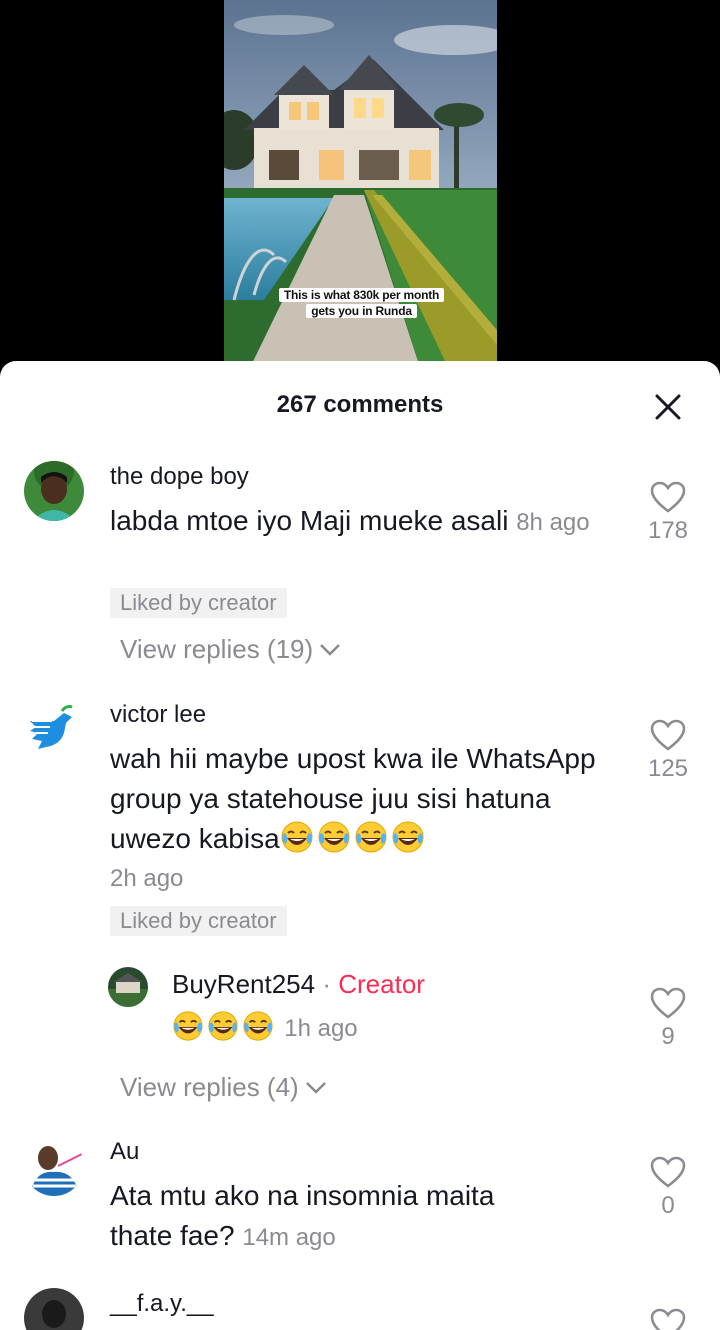 This screenshot has height=1330, width=720. Describe the element at coordinates (668, 530) in the screenshot. I see `like-count: 178` at that location.